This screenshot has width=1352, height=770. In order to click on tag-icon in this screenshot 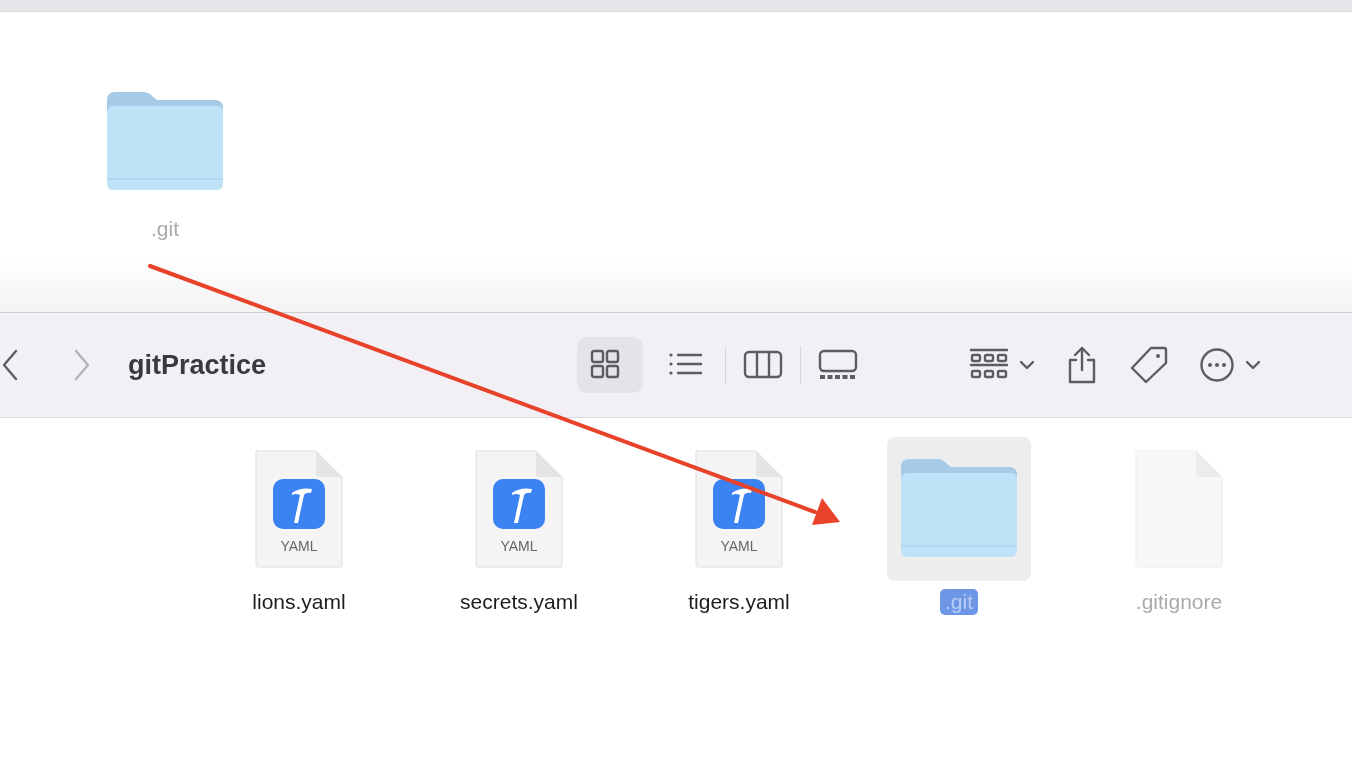, I will do `click(1149, 365)`.